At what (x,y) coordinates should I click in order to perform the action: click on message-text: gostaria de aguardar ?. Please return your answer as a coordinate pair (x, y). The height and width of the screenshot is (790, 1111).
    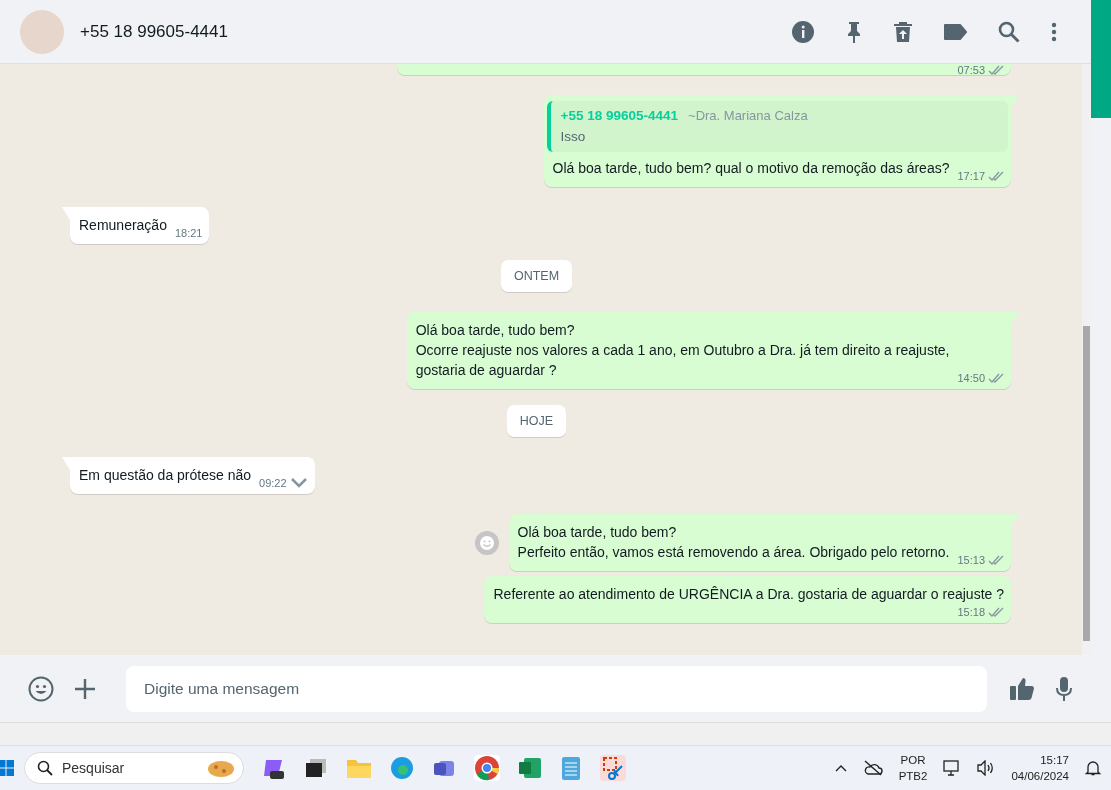
    Looking at the image, I should click on (486, 370).